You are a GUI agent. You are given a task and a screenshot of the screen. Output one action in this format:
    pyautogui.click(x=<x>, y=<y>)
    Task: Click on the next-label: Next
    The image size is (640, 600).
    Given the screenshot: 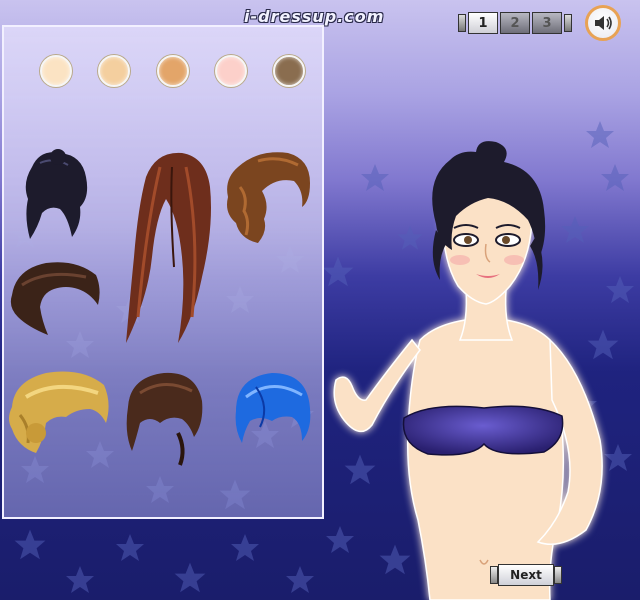 What is the action you would take?
    pyautogui.click(x=526, y=575)
    